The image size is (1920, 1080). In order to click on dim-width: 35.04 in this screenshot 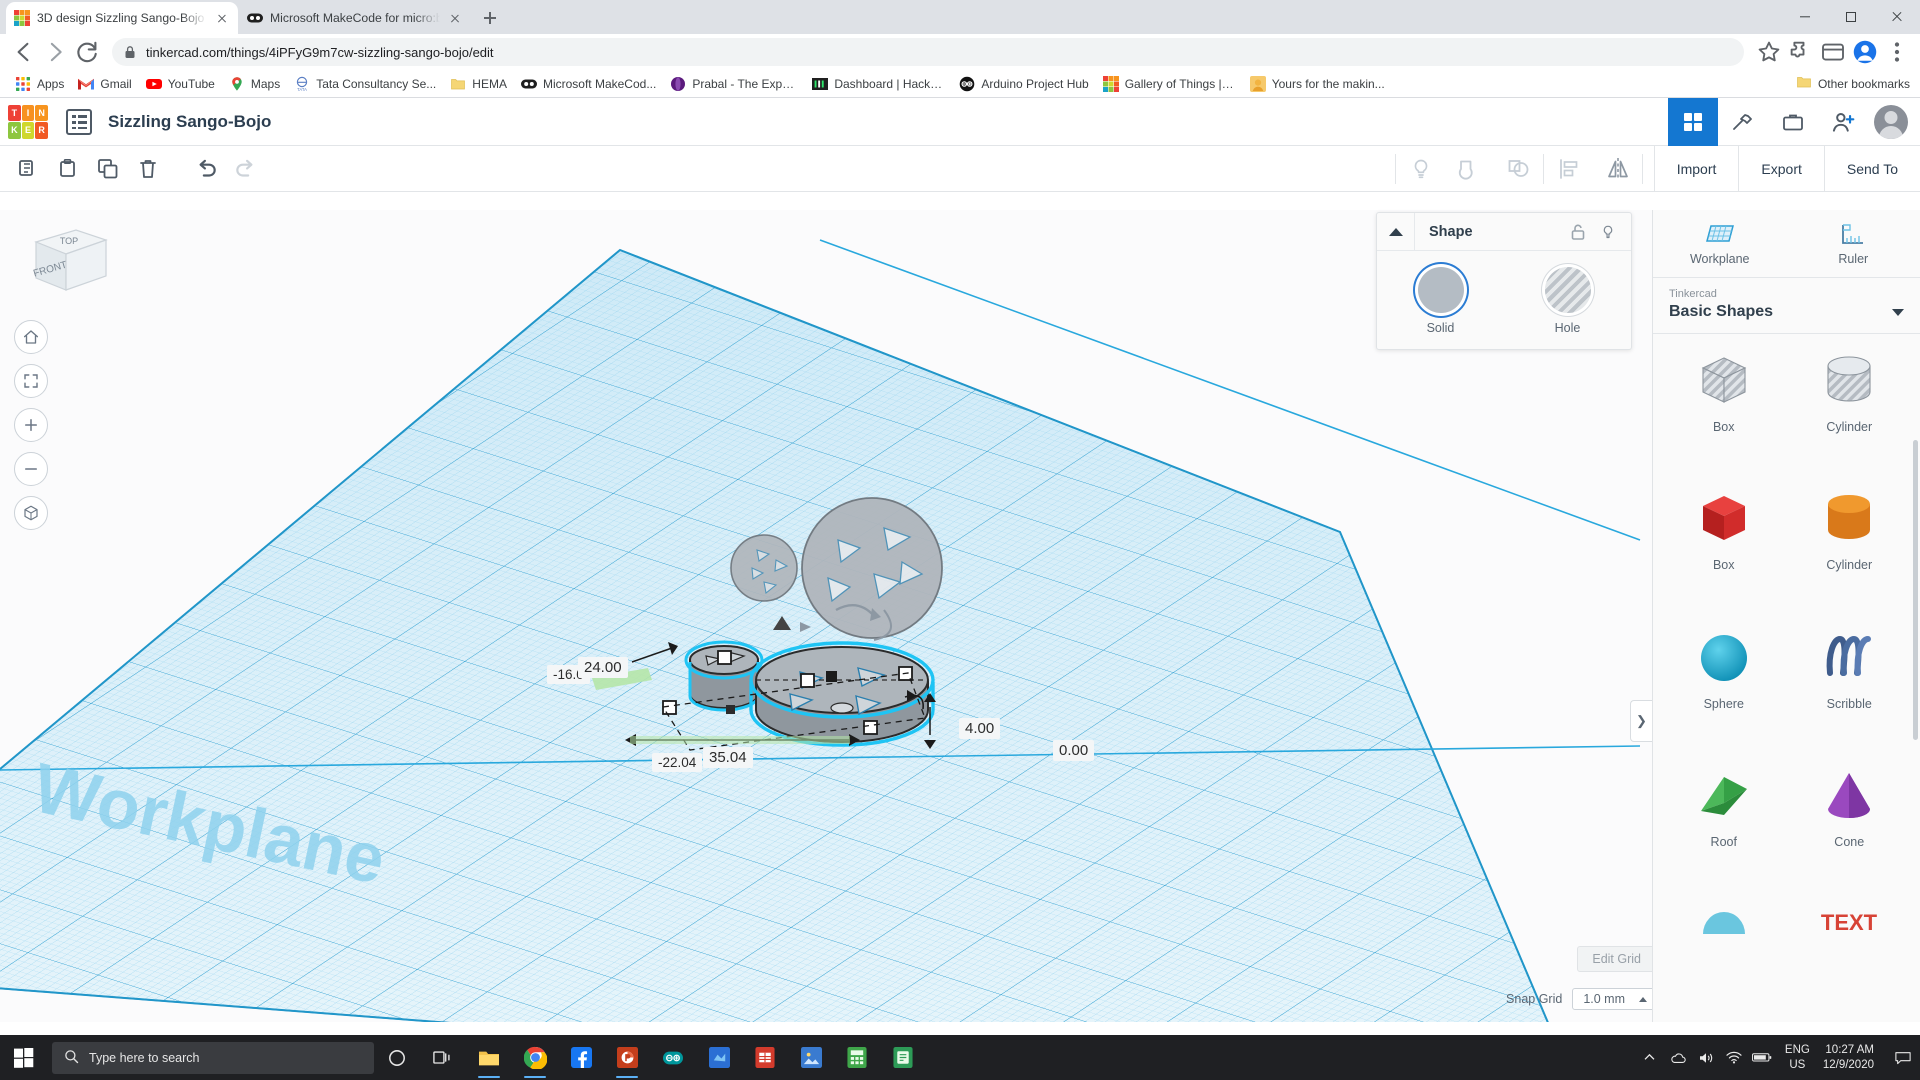, I will do `click(728, 757)`.